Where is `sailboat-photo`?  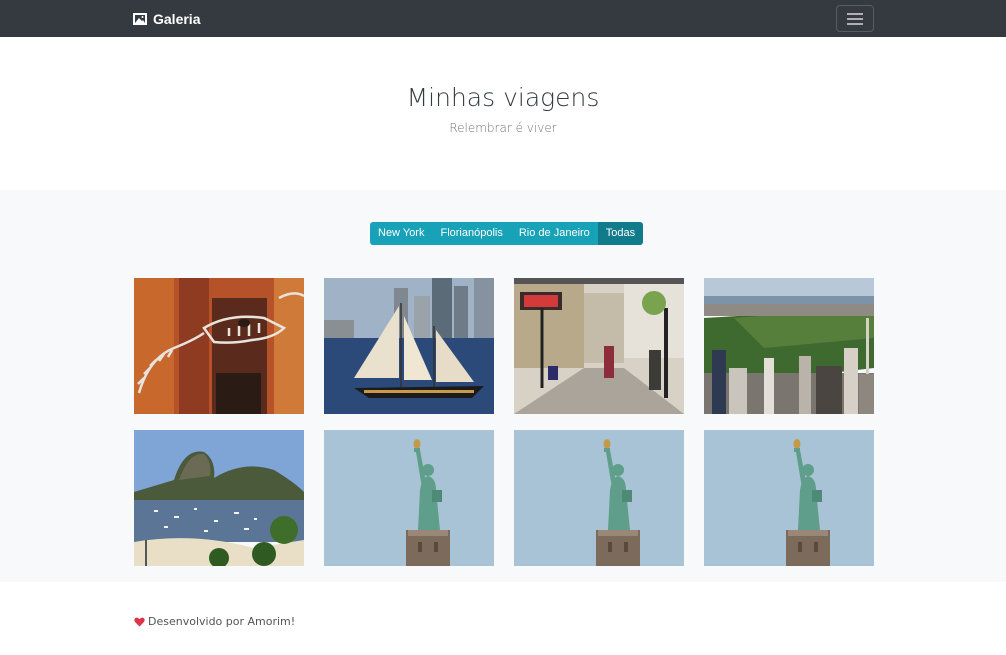 sailboat-photo is located at coordinates (409, 346).